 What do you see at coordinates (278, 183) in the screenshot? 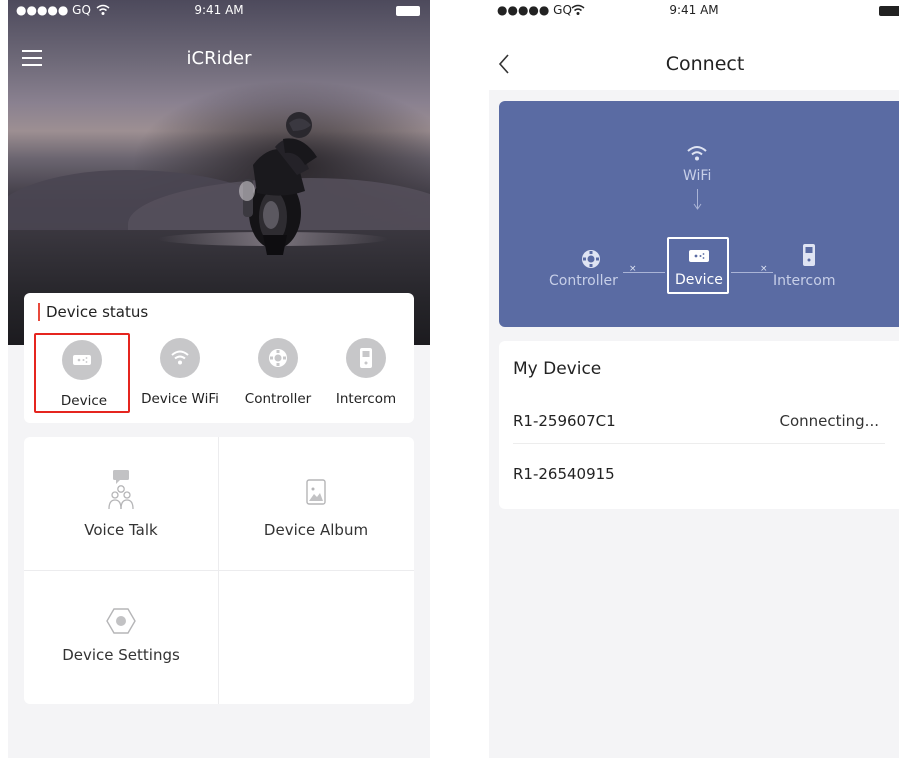
I see `motorcycle-rider-icon` at bounding box center [278, 183].